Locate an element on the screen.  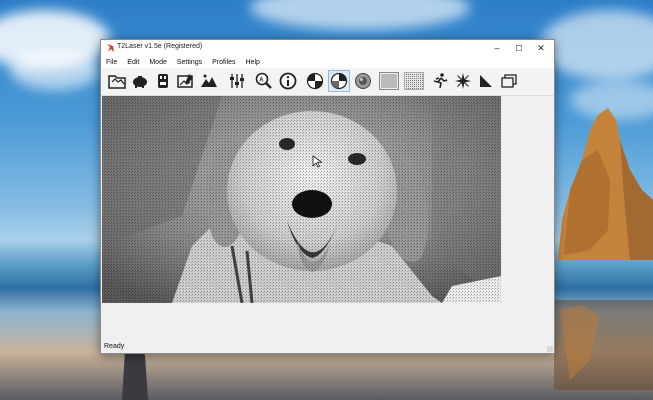
zoom-button: A is located at coordinates (264, 81).